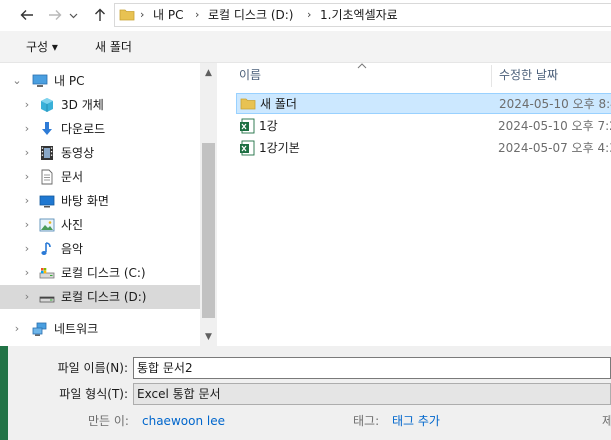  What do you see at coordinates (47, 128) in the screenshot?
I see `download-arrow-icon` at bounding box center [47, 128].